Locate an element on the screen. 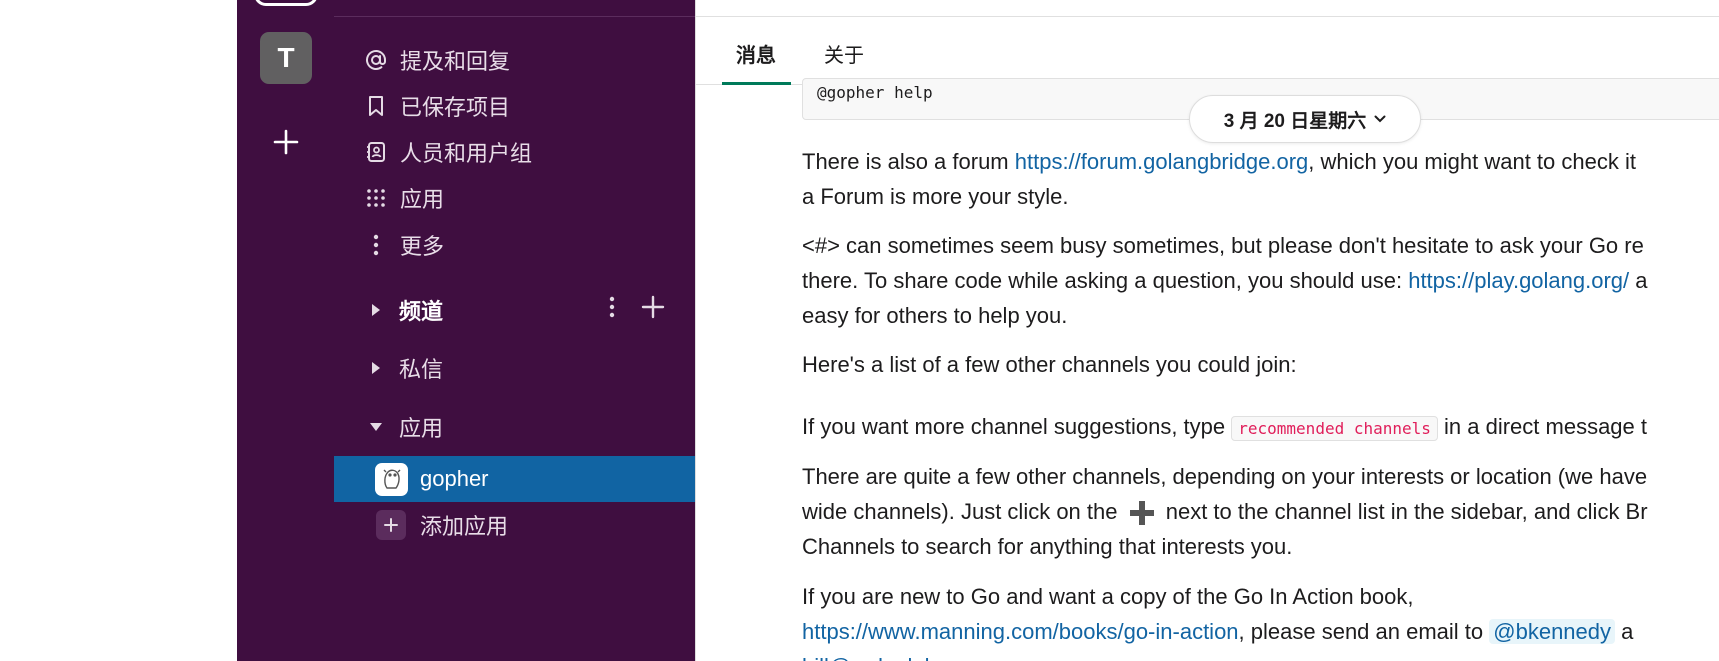 The image size is (1719, 661). section-label: 私信 is located at coordinates (421, 369).